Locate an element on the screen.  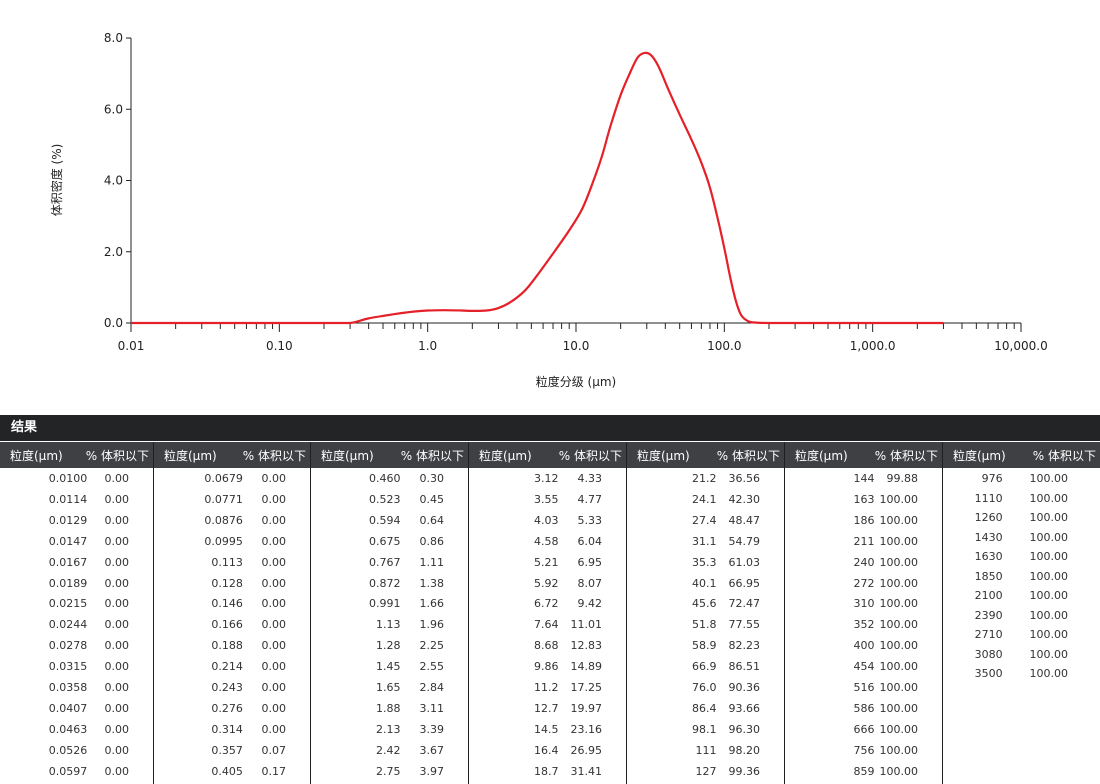
volume-cell: 4.33 is located at coordinates (589, 478).